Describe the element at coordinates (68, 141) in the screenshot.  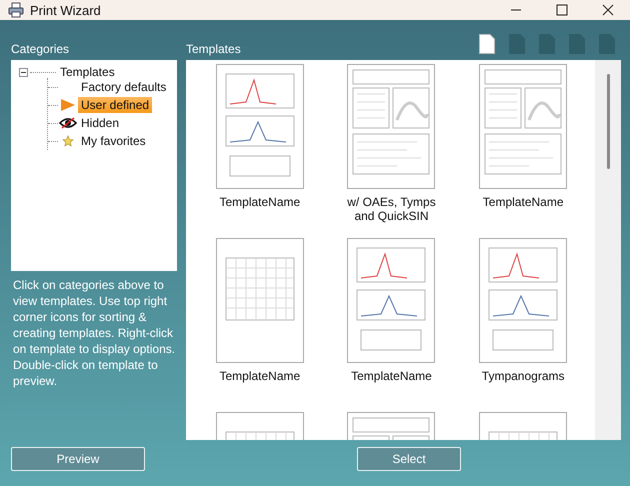
I see `star-icon` at that location.